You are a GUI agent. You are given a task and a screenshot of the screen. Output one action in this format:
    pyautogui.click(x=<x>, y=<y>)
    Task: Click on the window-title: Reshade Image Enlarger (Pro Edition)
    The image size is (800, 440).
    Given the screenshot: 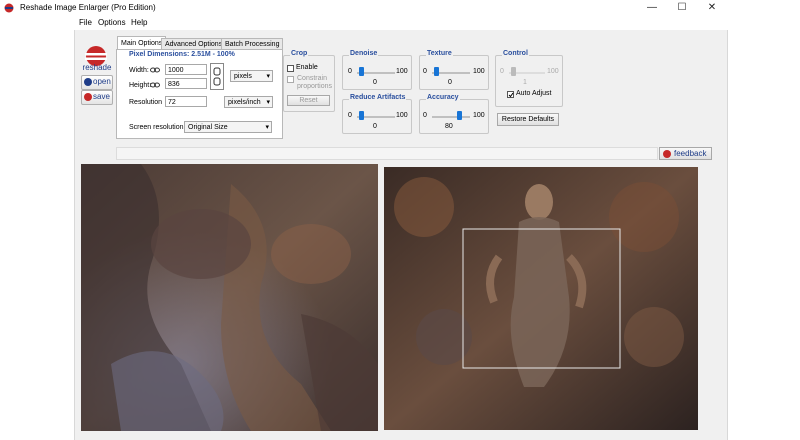 What is the action you would take?
    pyautogui.click(x=88, y=7)
    